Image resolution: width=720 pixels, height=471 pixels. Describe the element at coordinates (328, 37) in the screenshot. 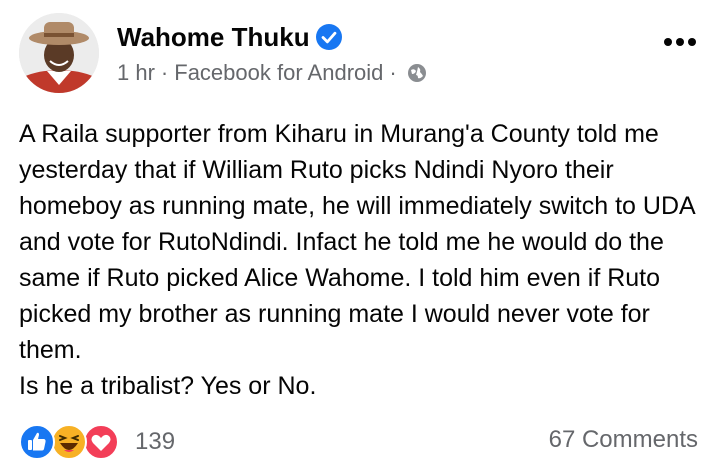

I see `verified-badge-icon` at that location.